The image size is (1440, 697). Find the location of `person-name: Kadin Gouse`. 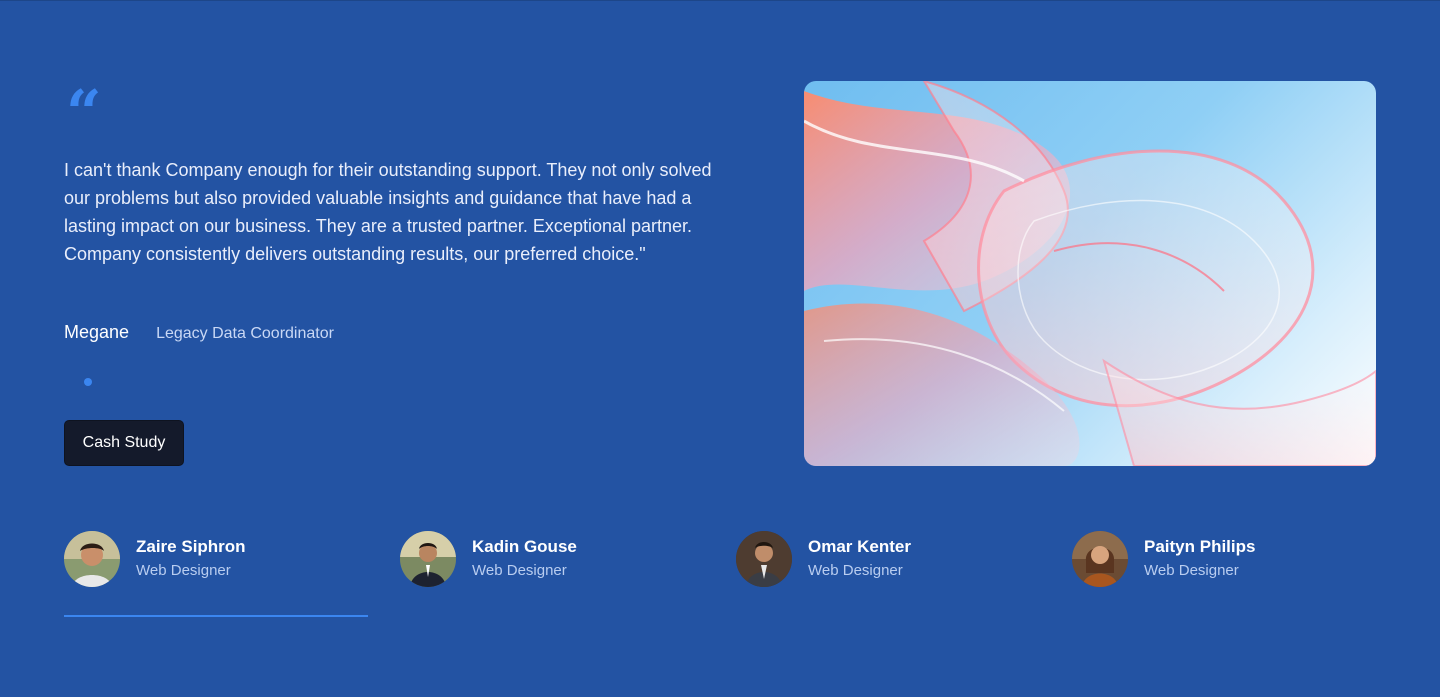

person-name: Kadin Gouse is located at coordinates (524, 546).